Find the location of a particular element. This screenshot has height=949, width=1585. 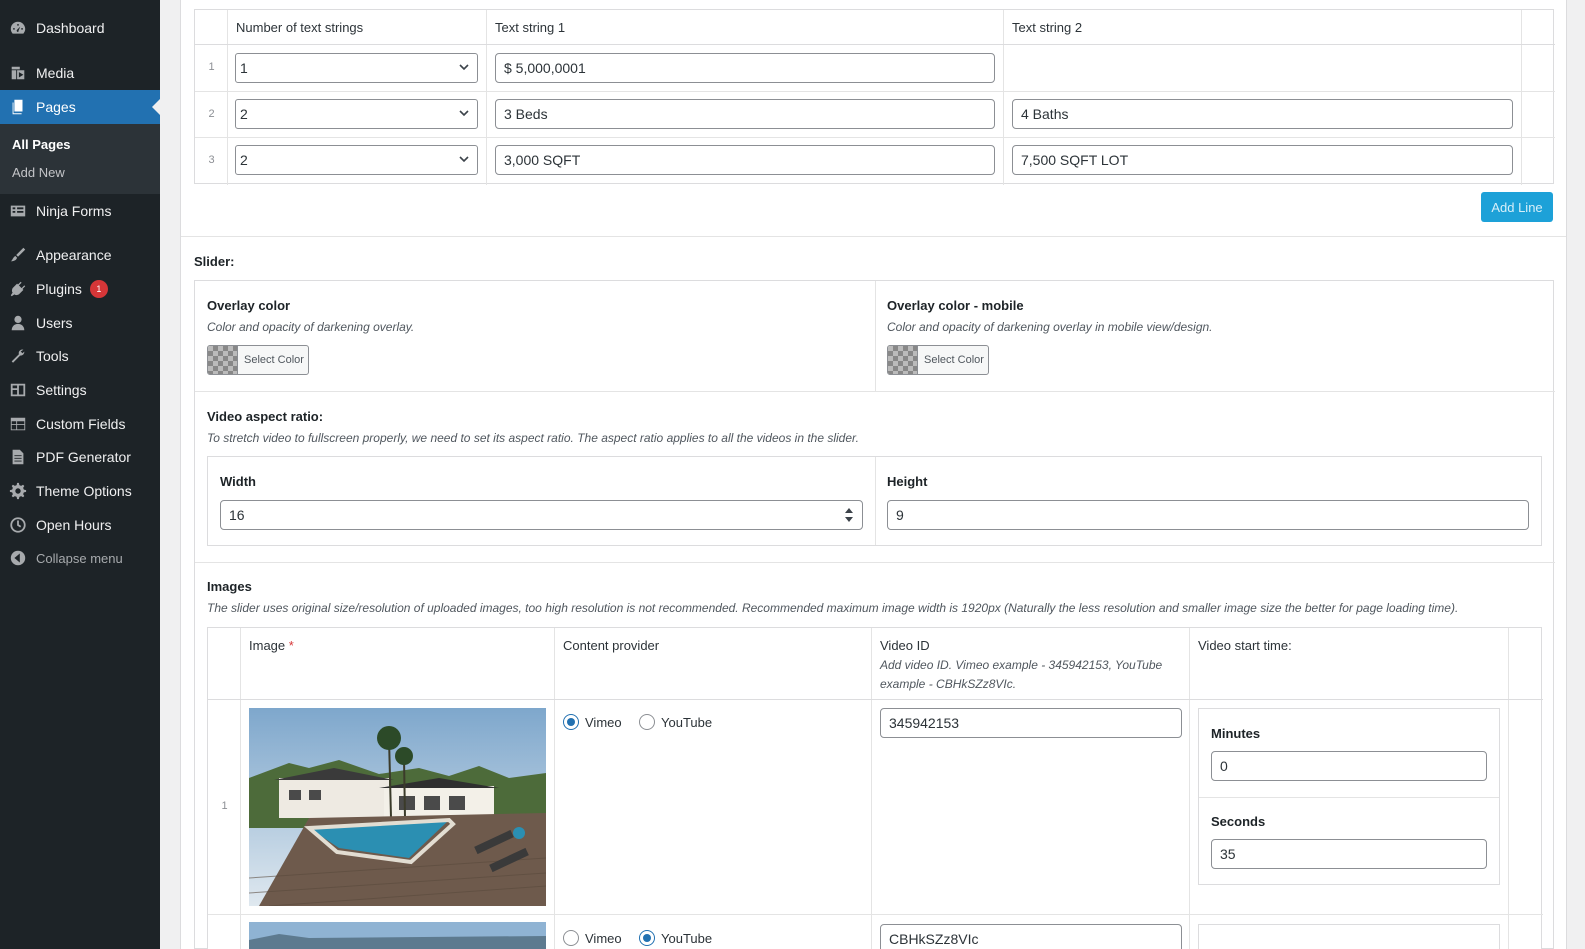

slider-section-title: Slider: is located at coordinates (214, 261).